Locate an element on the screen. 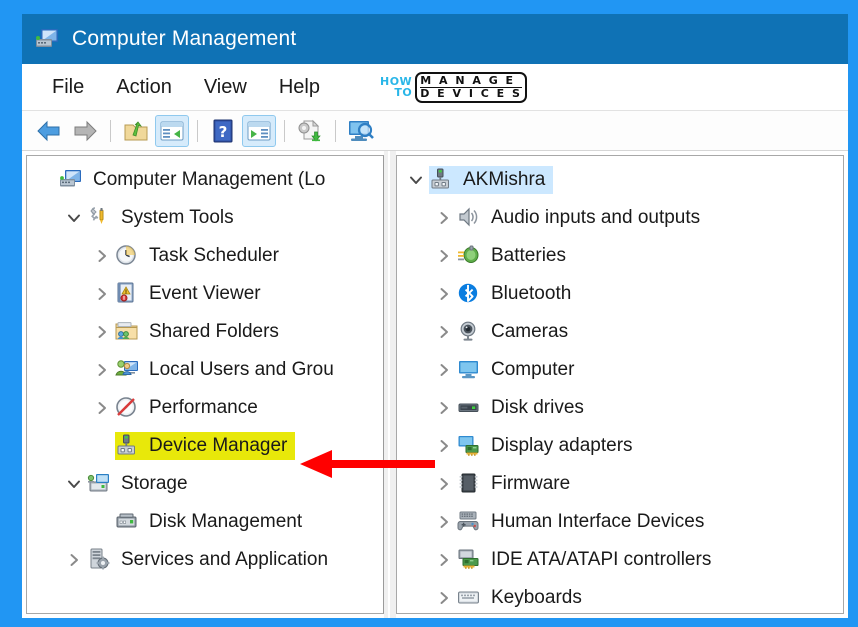  window-title: Computer Management is located at coordinates (184, 38).